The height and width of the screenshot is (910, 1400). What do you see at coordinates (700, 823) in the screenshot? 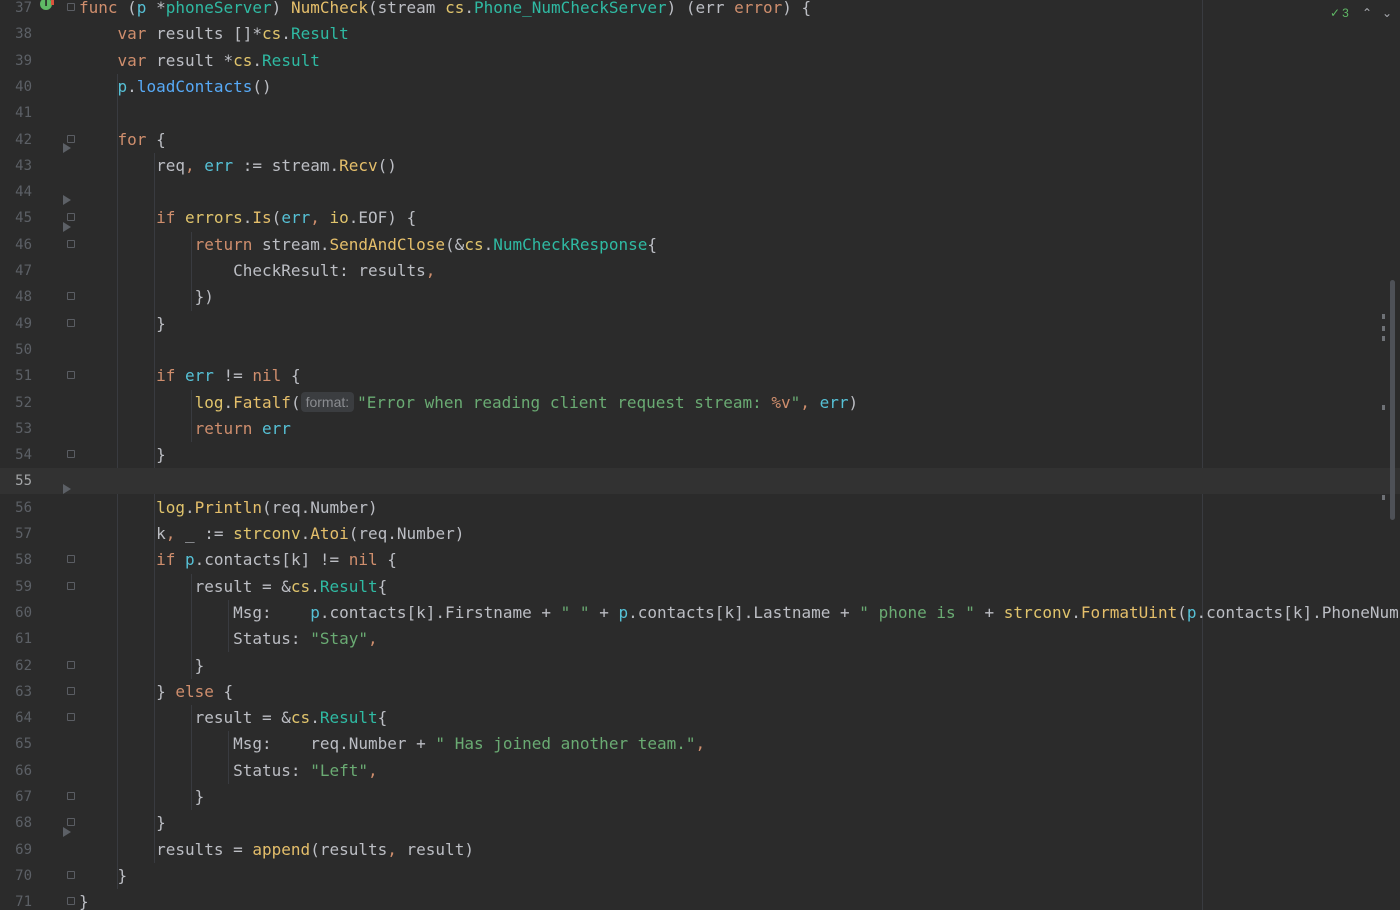
I see `code-line: 68 }` at bounding box center [700, 823].